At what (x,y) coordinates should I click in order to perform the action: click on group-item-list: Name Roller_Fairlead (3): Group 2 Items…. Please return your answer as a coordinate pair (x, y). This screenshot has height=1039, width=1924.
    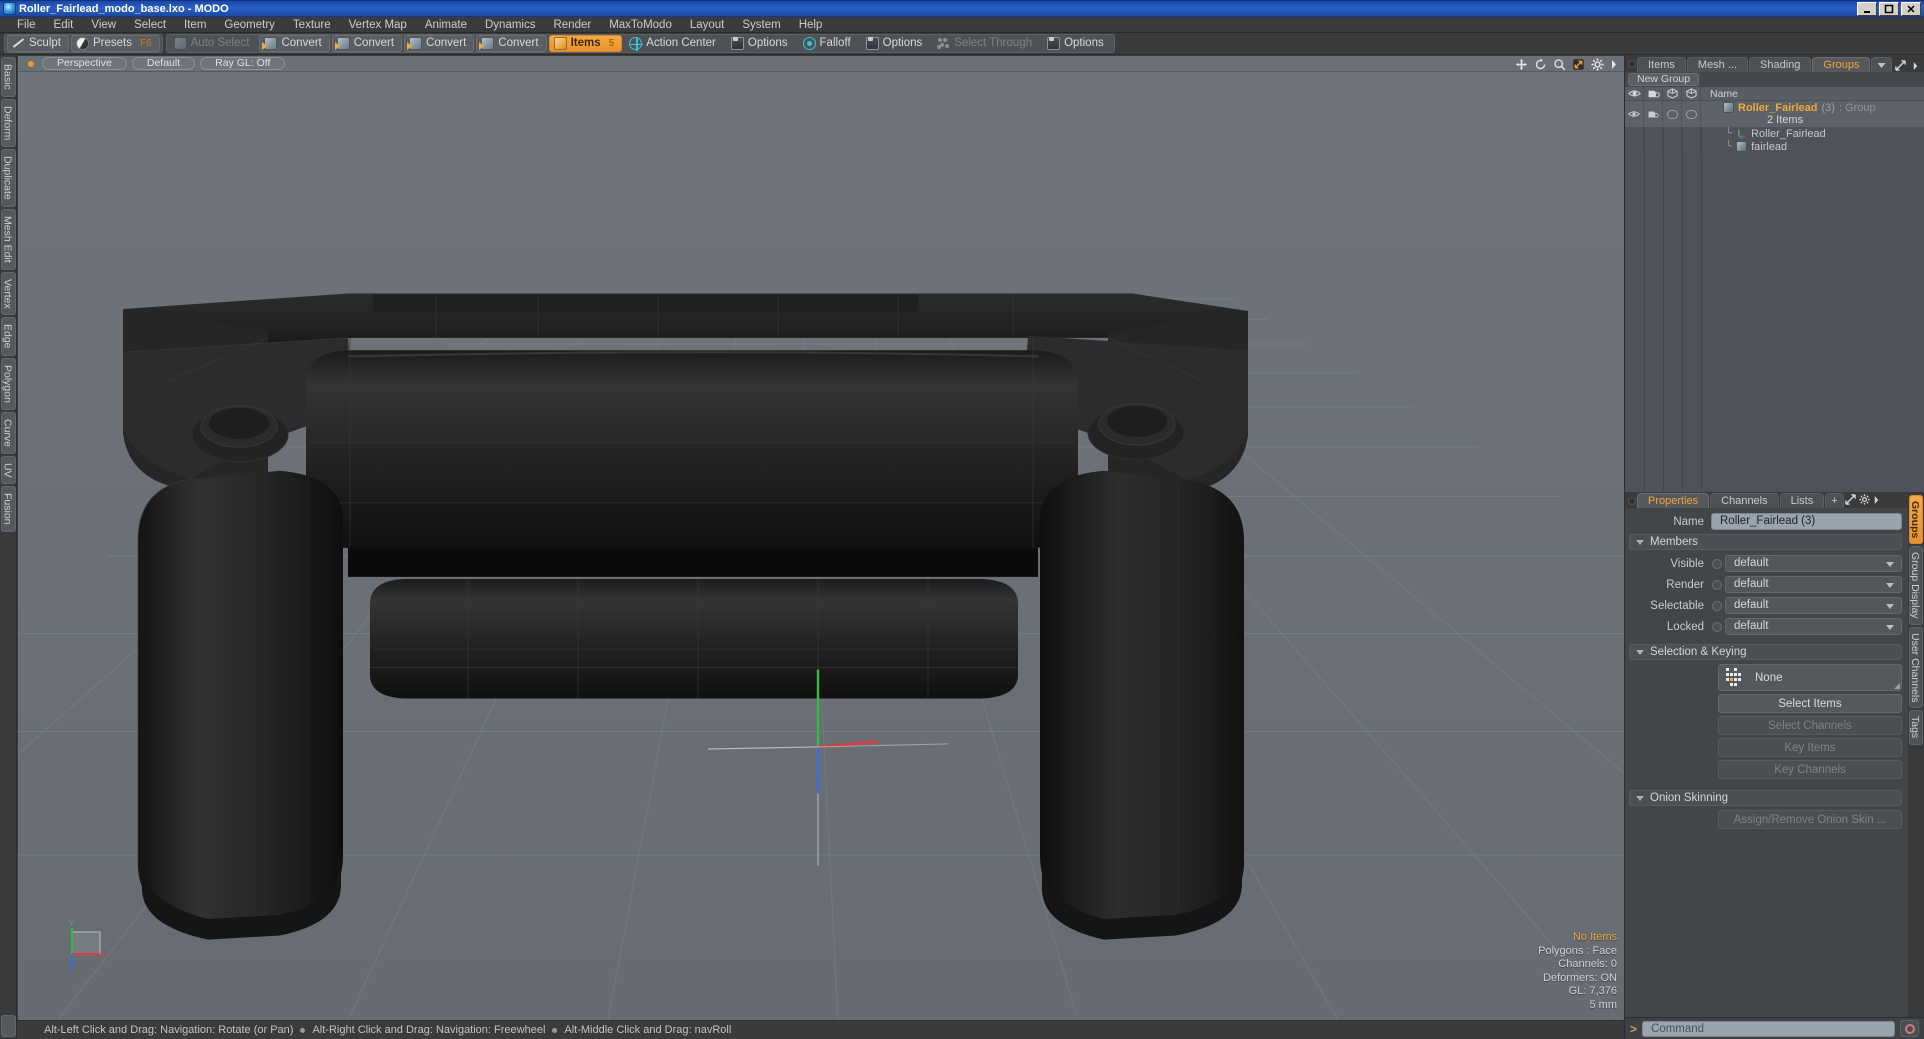
    Looking at the image, I should click on (1774, 289).